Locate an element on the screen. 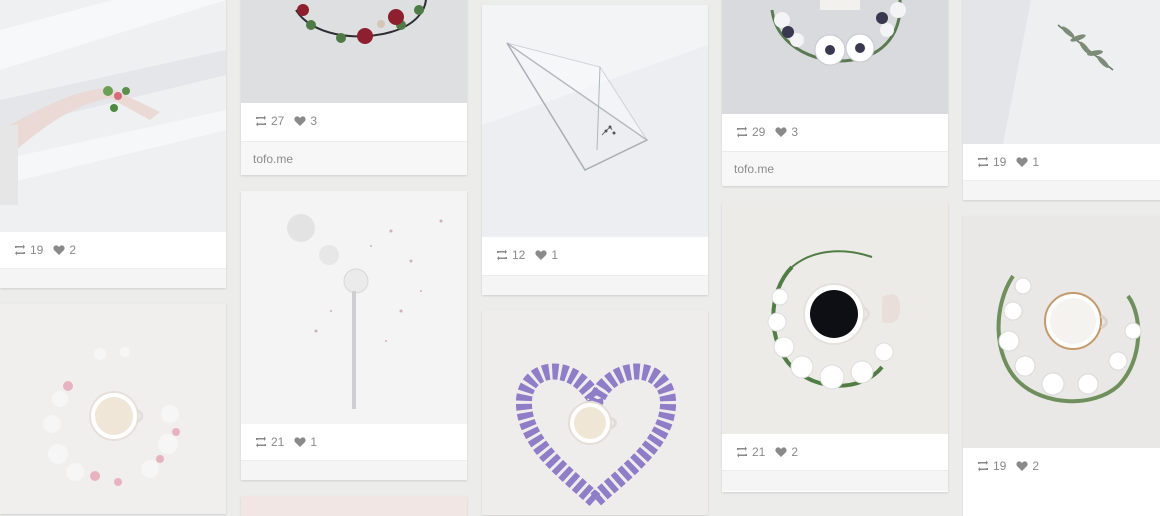 This screenshot has width=1160, height=516. photo-black-coffee-with-rose-wreath is located at coordinates (835, 318).